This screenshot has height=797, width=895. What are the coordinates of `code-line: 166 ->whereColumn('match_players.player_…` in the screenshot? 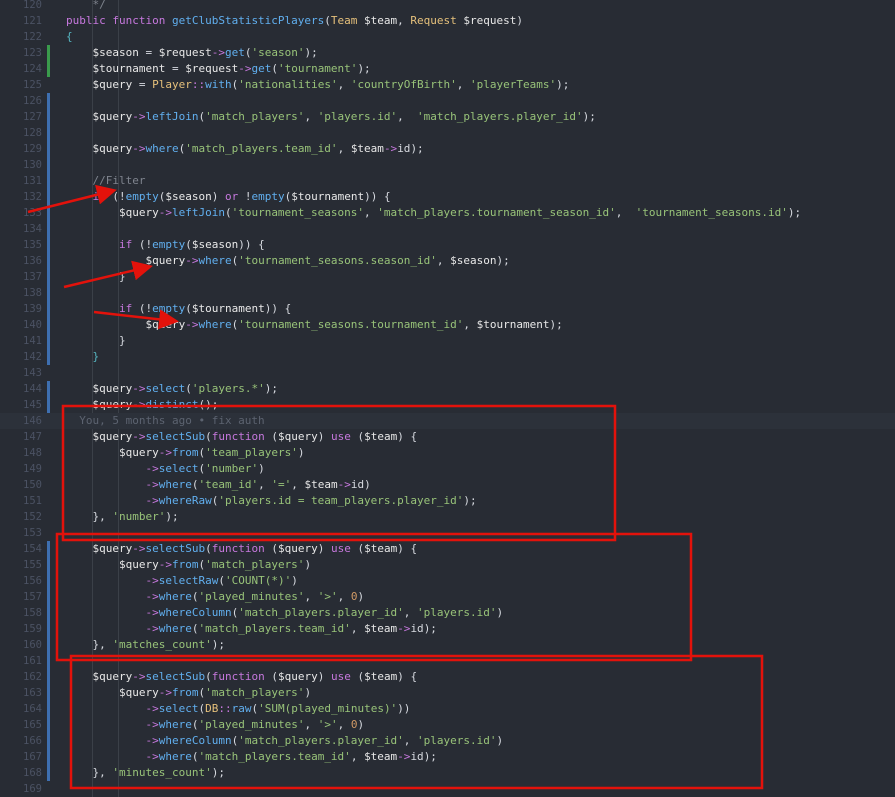 It's located at (447, 741).